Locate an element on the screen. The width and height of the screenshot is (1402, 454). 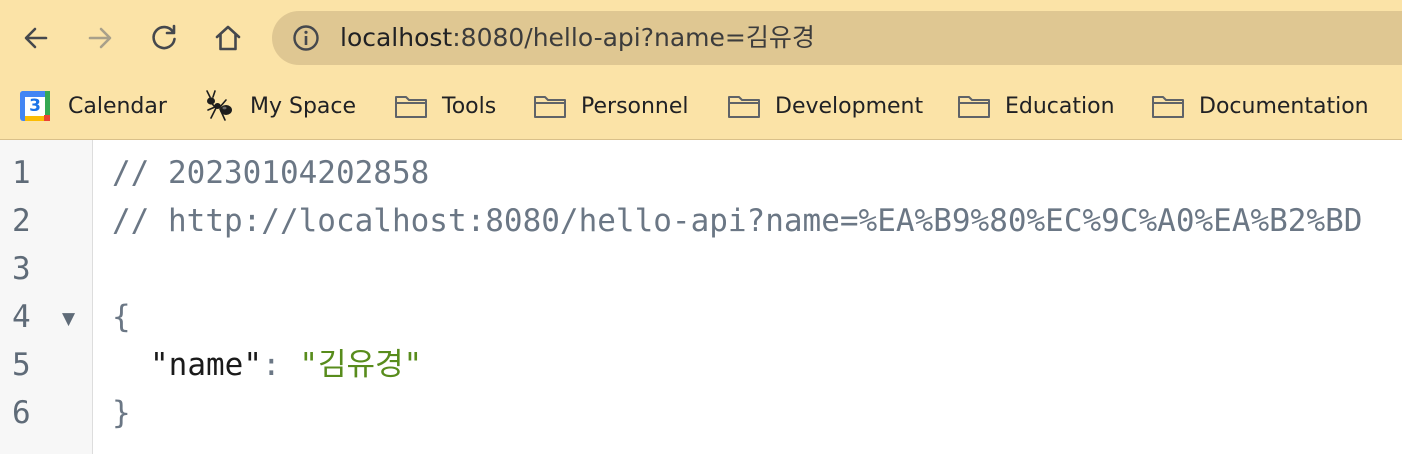
ant-icon is located at coordinates (219, 105).